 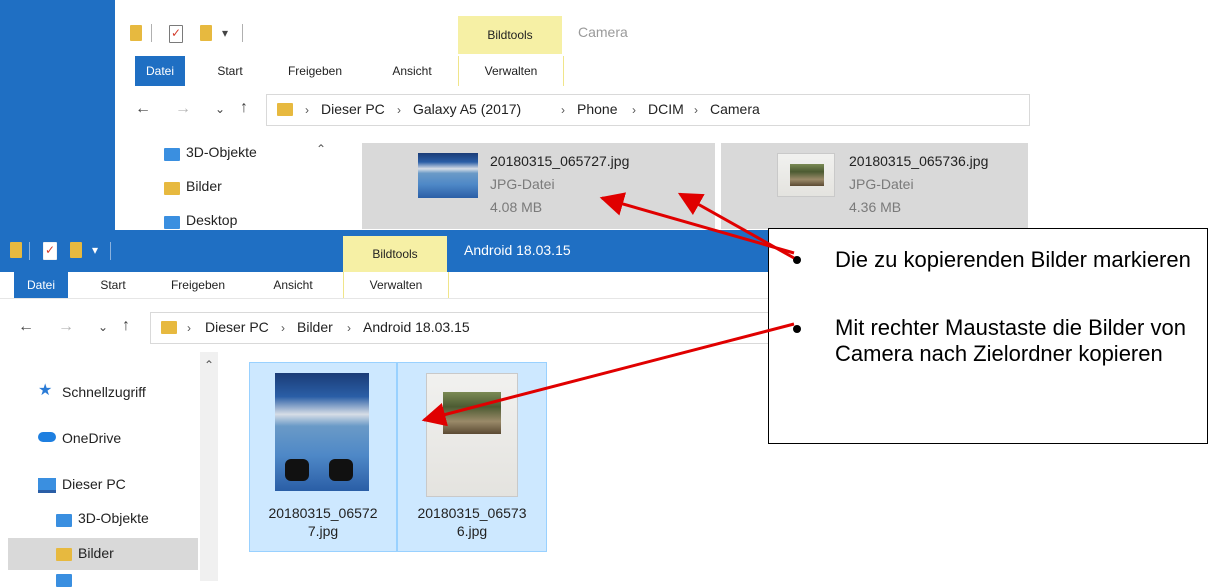 What do you see at coordinates (608, 374) in the screenshot?
I see `arrow-to-destination-folder` at bounding box center [608, 374].